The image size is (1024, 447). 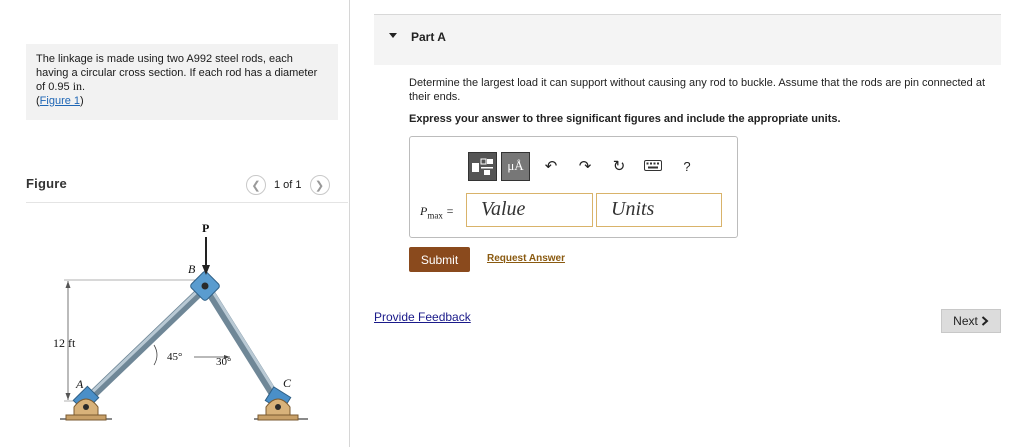 What do you see at coordinates (79, 384) in the screenshot?
I see `label-a: A` at bounding box center [79, 384].